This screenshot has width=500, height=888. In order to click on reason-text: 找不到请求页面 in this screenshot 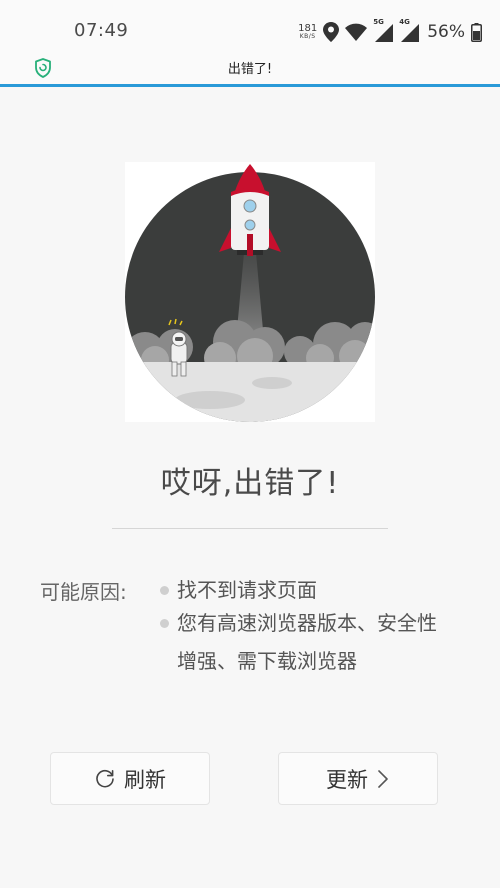, I will do `click(247, 590)`.